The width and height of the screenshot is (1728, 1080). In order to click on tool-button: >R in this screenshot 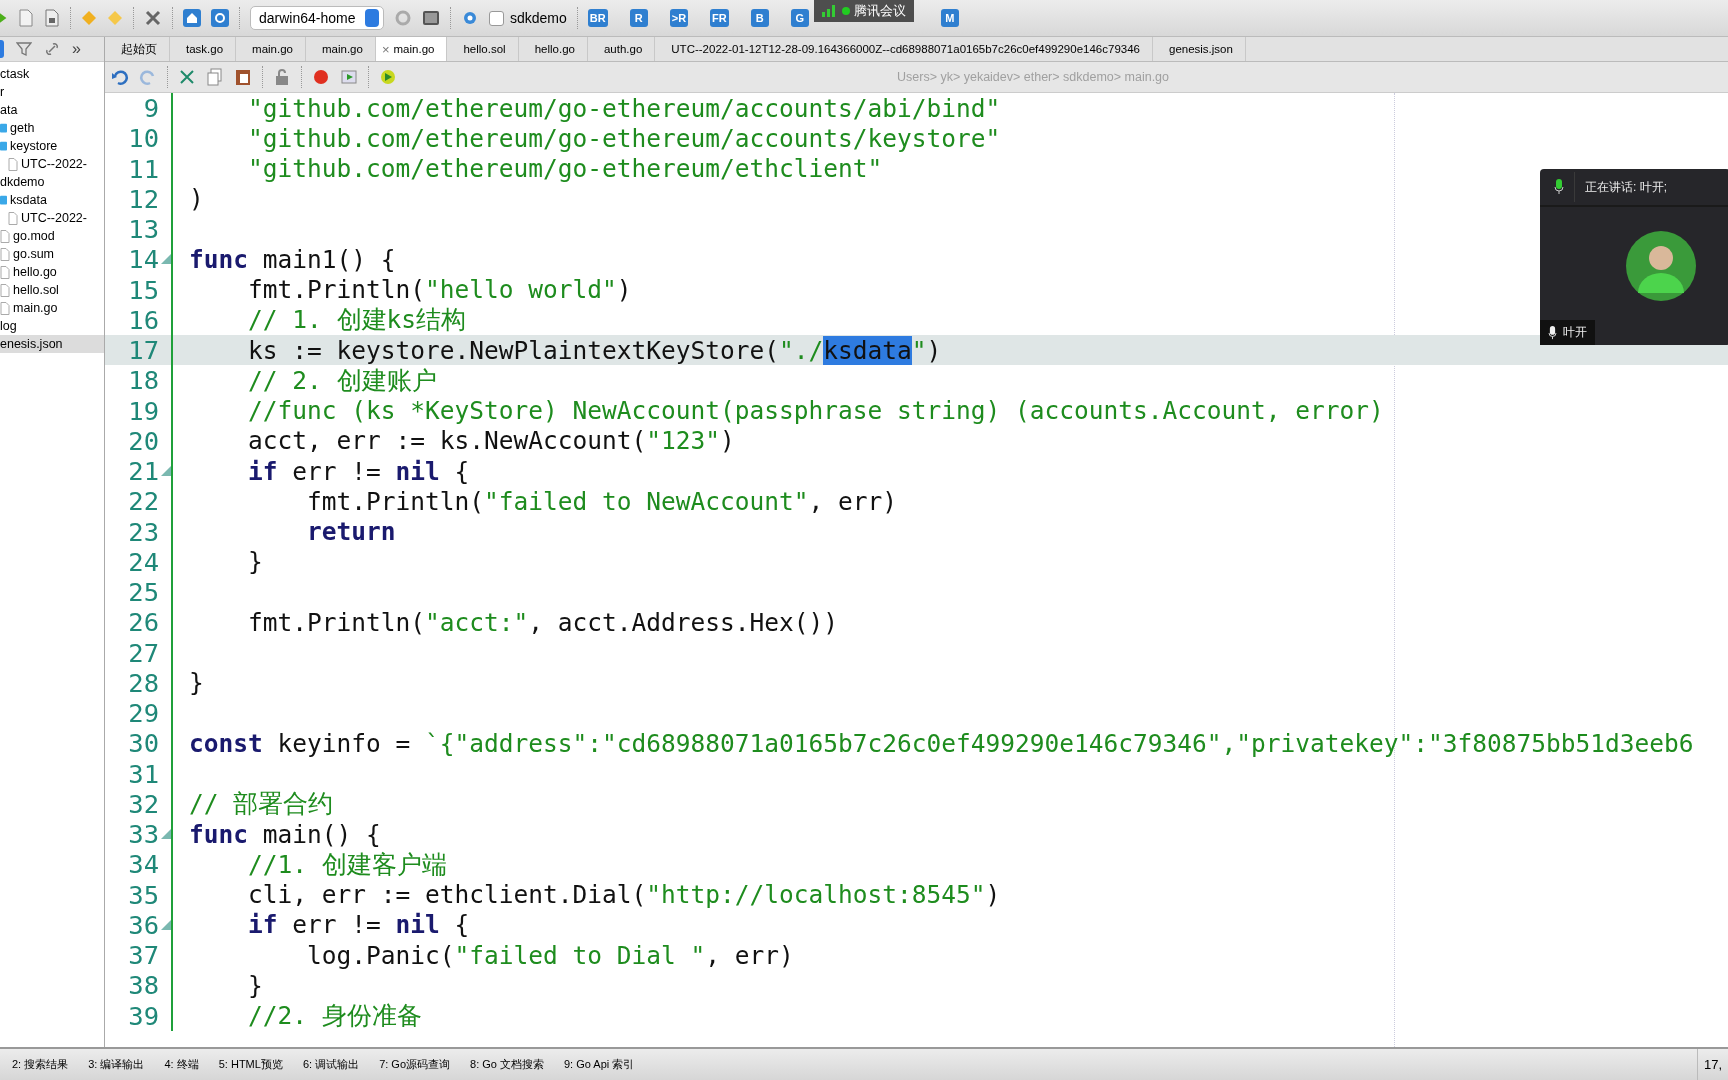, I will do `click(679, 18)`.